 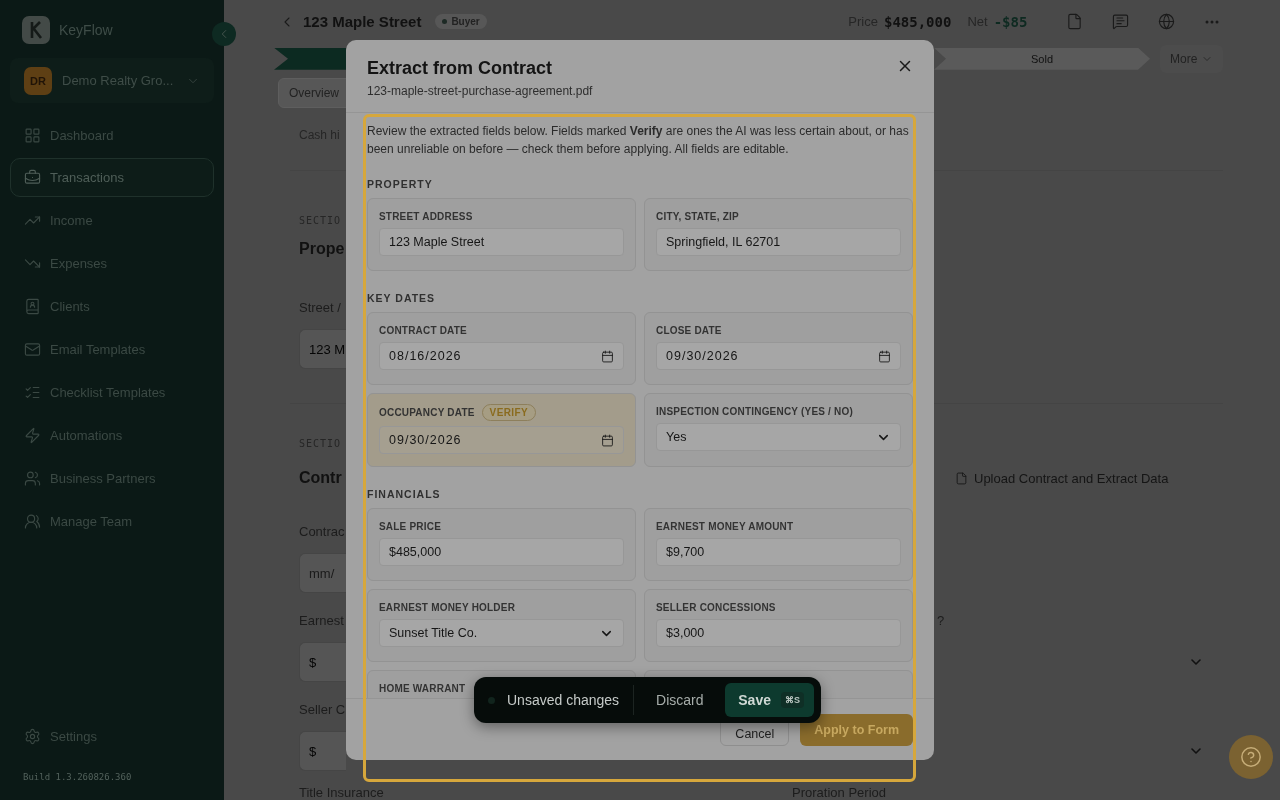 What do you see at coordinates (322, 249) in the screenshot?
I see `section-title: Prope` at bounding box center [322, 249].